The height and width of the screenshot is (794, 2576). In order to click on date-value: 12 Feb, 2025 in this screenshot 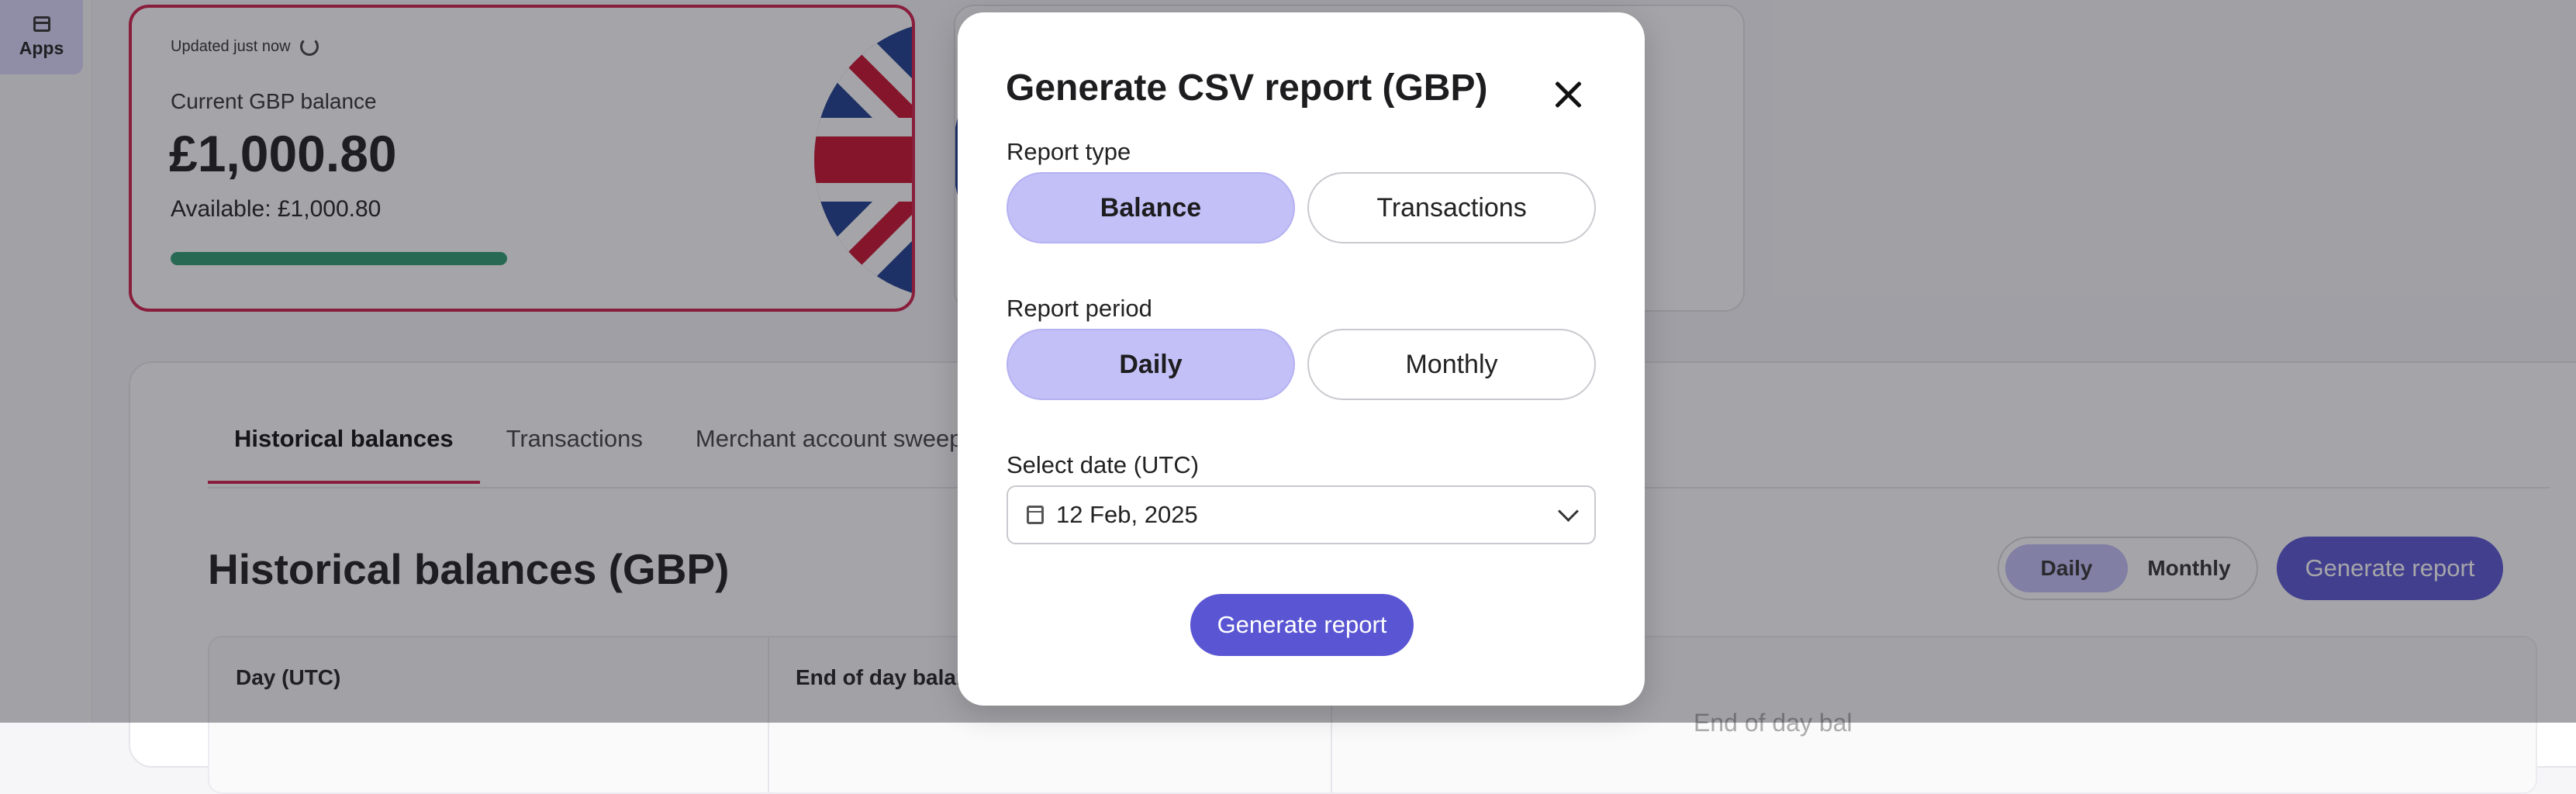, I will do `click(1127, 514)`.